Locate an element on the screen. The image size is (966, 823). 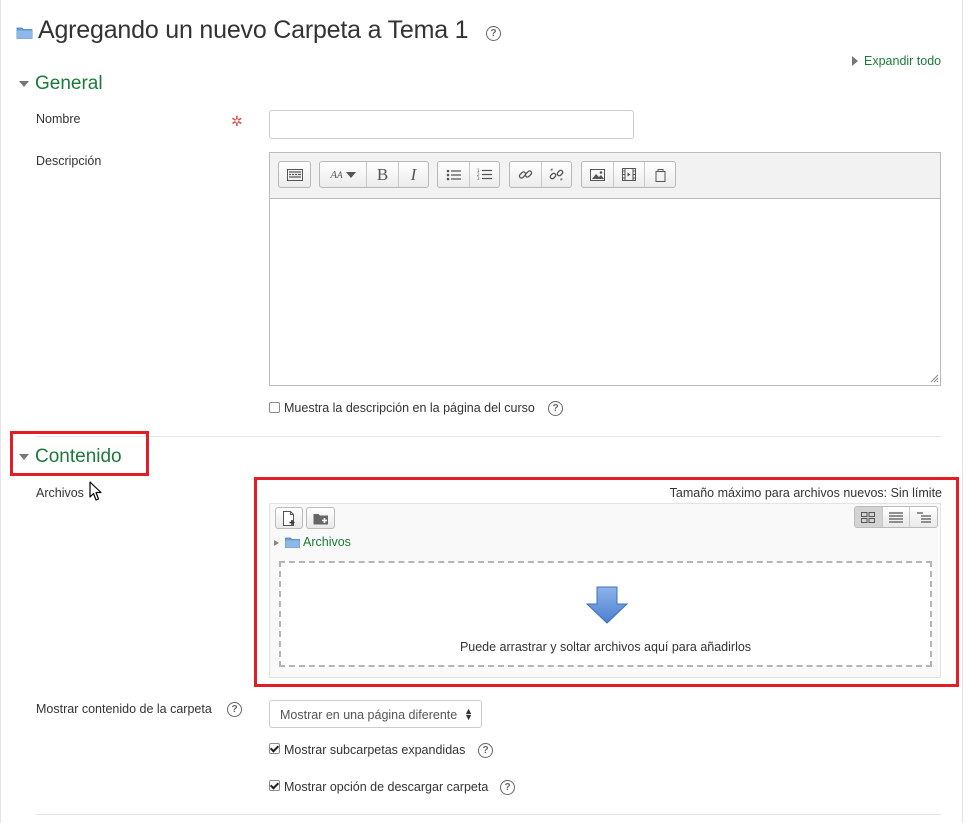
section-general-title: General is located at coordinates (69, 84).